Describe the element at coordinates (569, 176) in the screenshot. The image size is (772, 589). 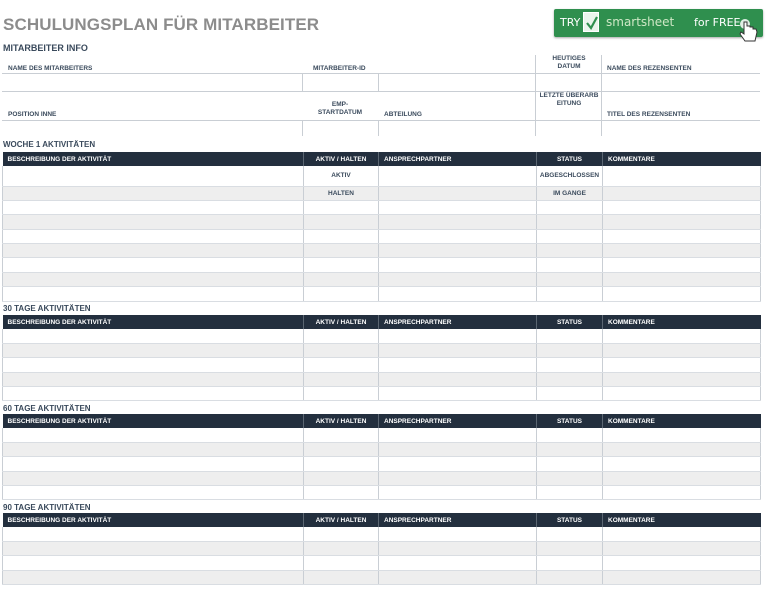
I see `col-status-cell: ABGESCHLOSSEN` at that location.